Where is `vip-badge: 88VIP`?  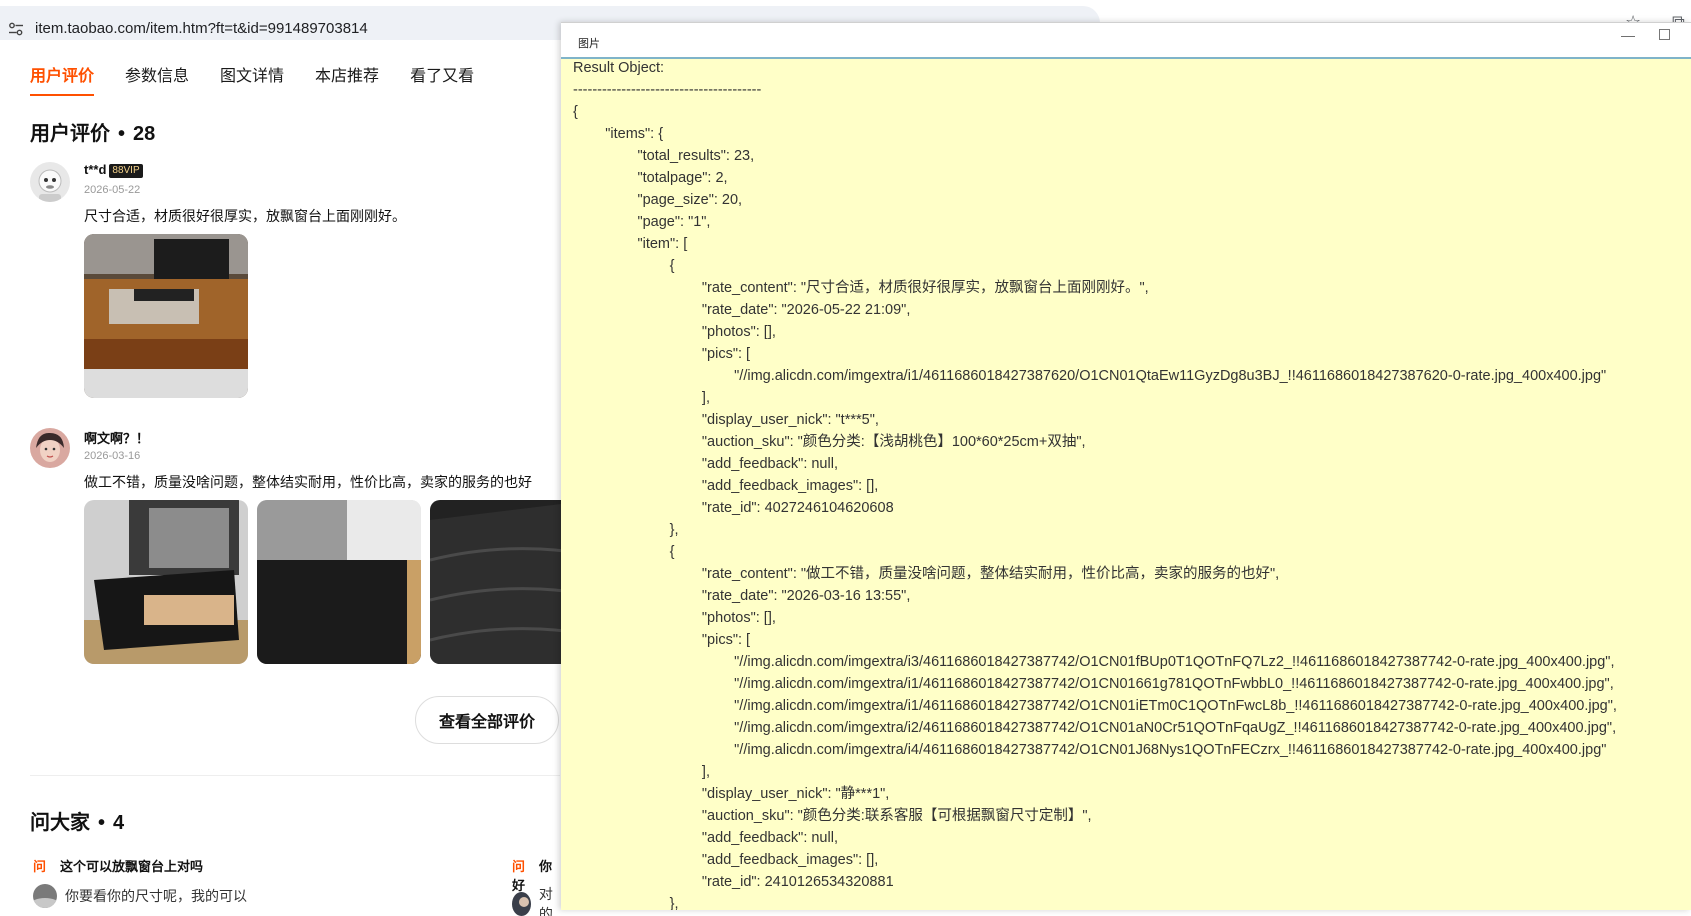
vip-badge: 88VIP is located at coordinates (126, 171).